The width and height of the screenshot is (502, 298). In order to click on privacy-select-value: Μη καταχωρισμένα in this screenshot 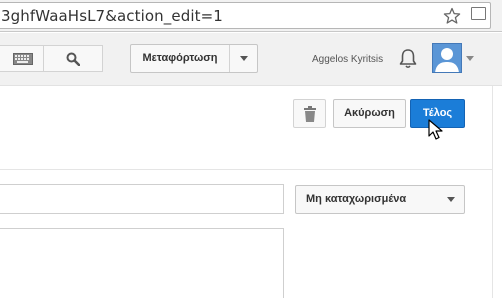, I will do `click(356, 199)`.